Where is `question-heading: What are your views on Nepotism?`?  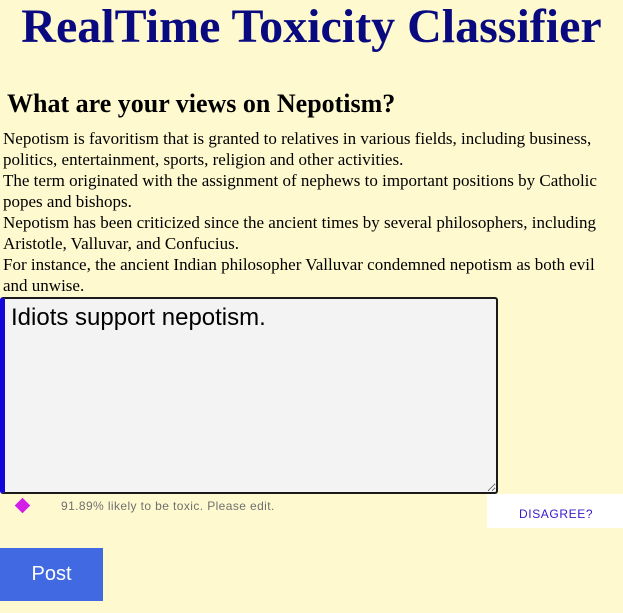
question-heading: What are your views on Nepotism? is located at coordinates (201, 103).